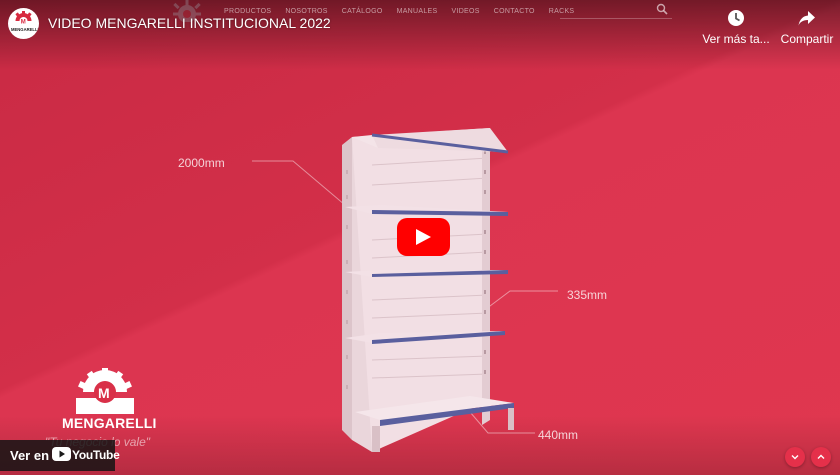 Image resolution: width=840 pixels, height=475 pixels. Describe the element at coordinates (201, 163) in the screenshot. I see `height-dimension-label: 2000mm` at that location.